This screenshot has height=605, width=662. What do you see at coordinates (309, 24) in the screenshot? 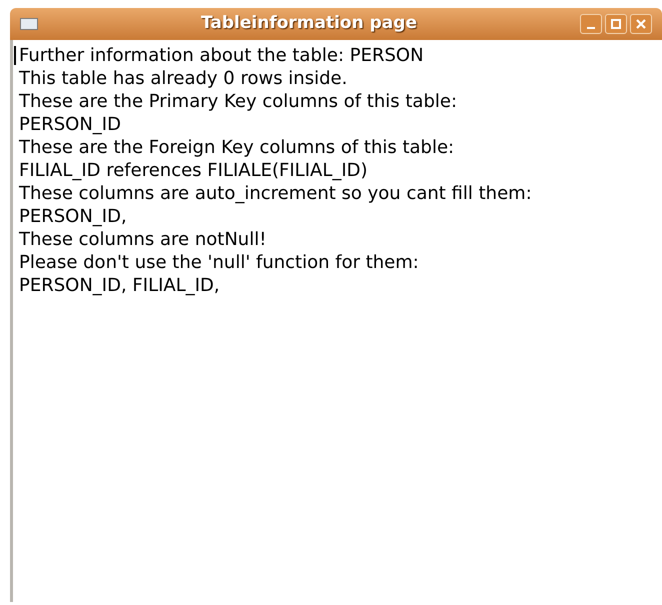
I see `window-title: Tableinformation page` at bounding box center [309, 24].